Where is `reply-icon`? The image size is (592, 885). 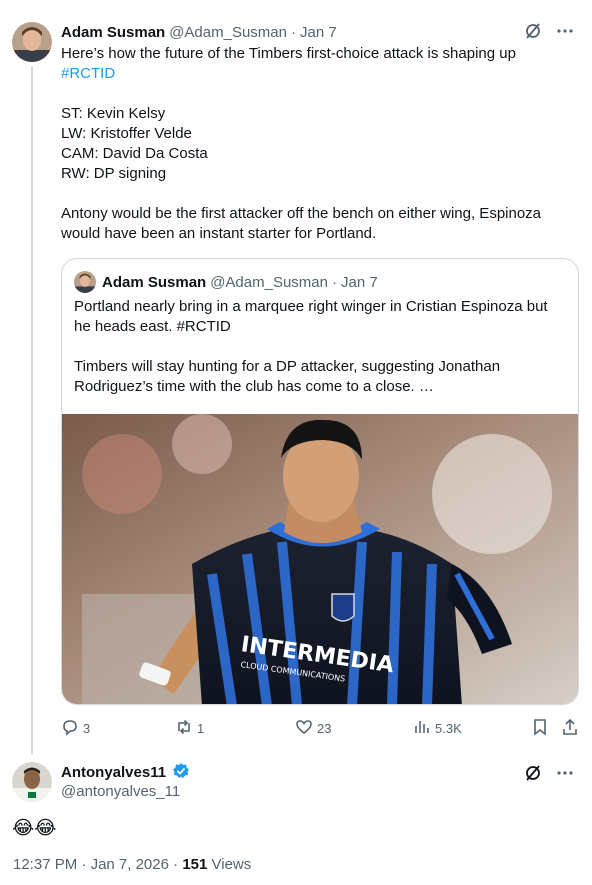
reply-icon is located at coordinates (70, 728).